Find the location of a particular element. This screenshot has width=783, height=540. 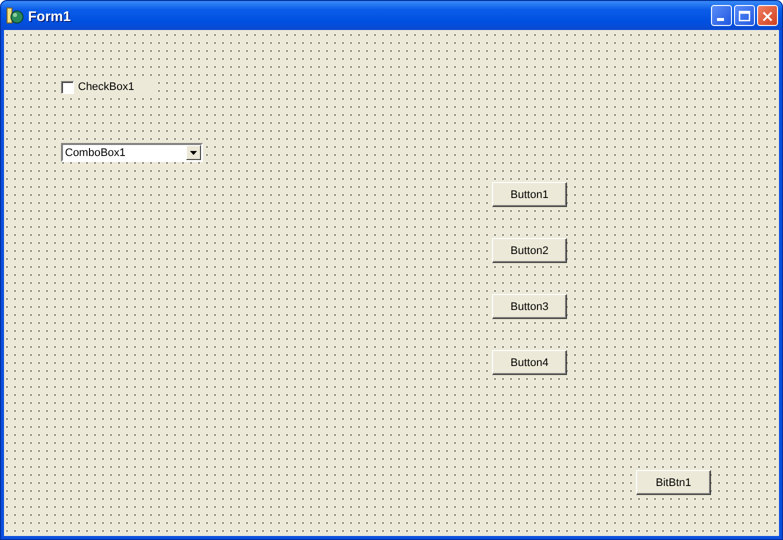

push-button: Button3 is located at coordinates (529, 306).